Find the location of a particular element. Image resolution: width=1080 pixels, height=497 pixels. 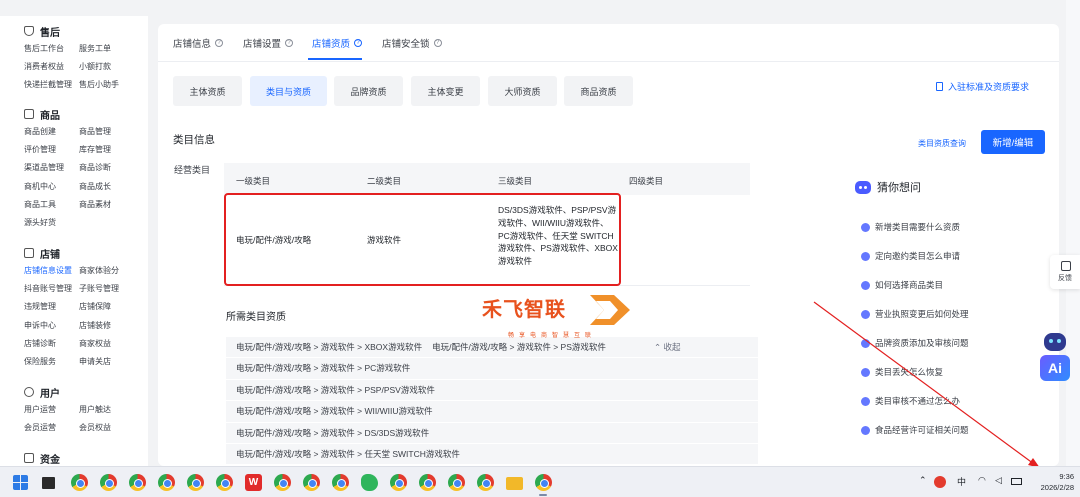

faq-item: 类目审核不通过怎么办 is located at coordinates (910, 401).